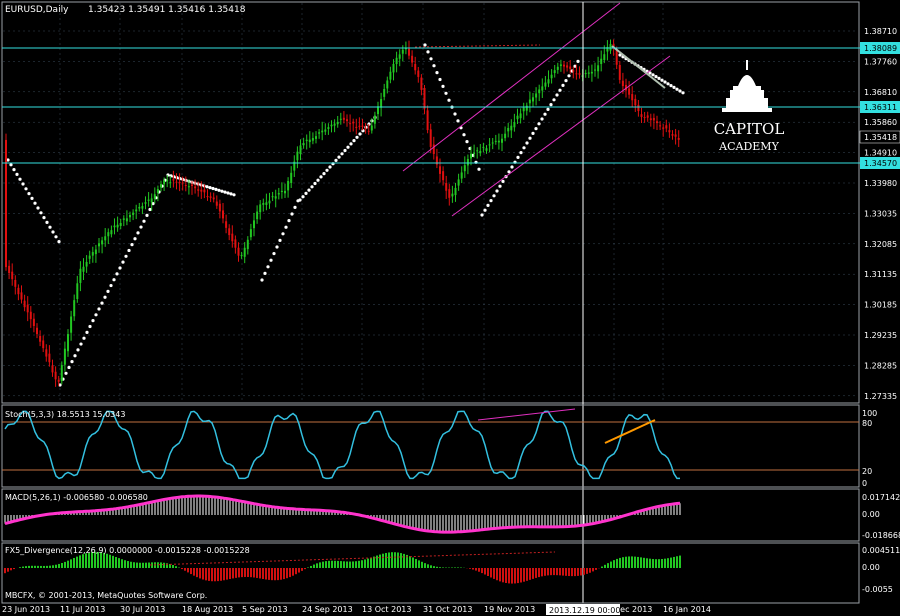 The height and width of the screenshot is (616, 900). What do you see at coordinates (880, 183) in the screenshot?
I see `price-tick-label: 1.33980` at bounding box center [880, 183].